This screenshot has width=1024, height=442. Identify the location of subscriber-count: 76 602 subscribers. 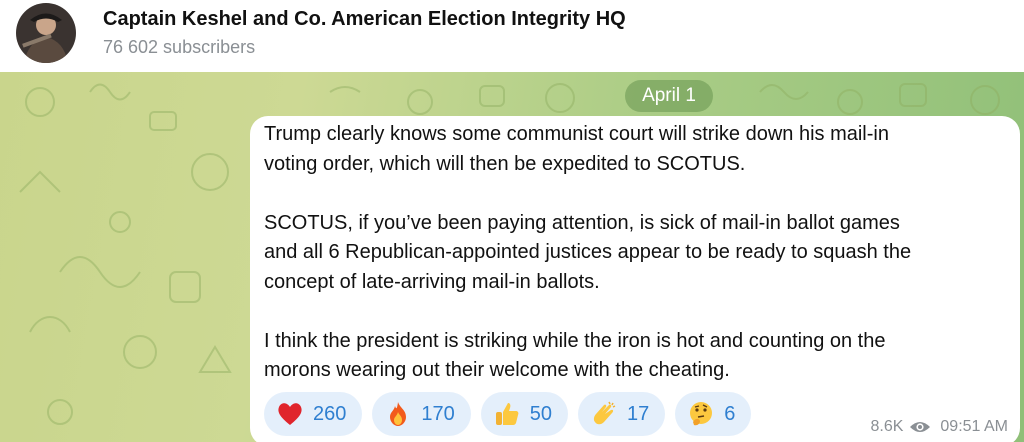
(179, 47).